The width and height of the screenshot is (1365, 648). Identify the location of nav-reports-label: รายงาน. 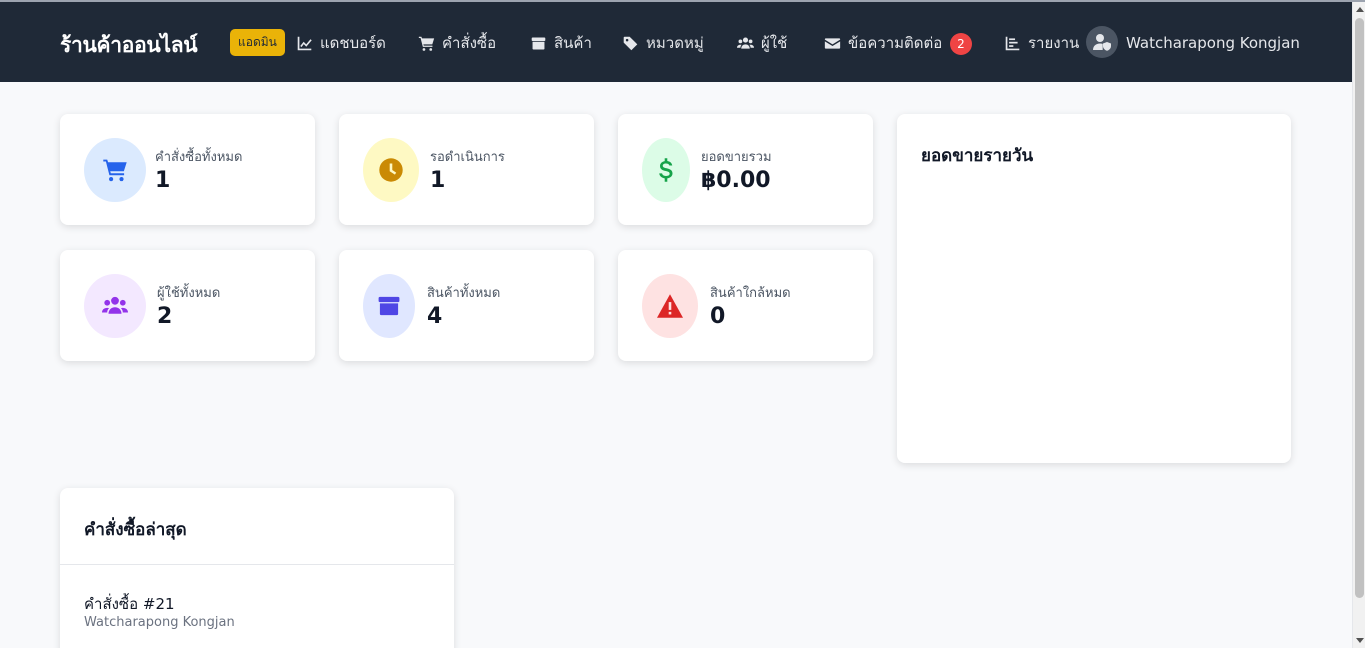
(1054, 43).